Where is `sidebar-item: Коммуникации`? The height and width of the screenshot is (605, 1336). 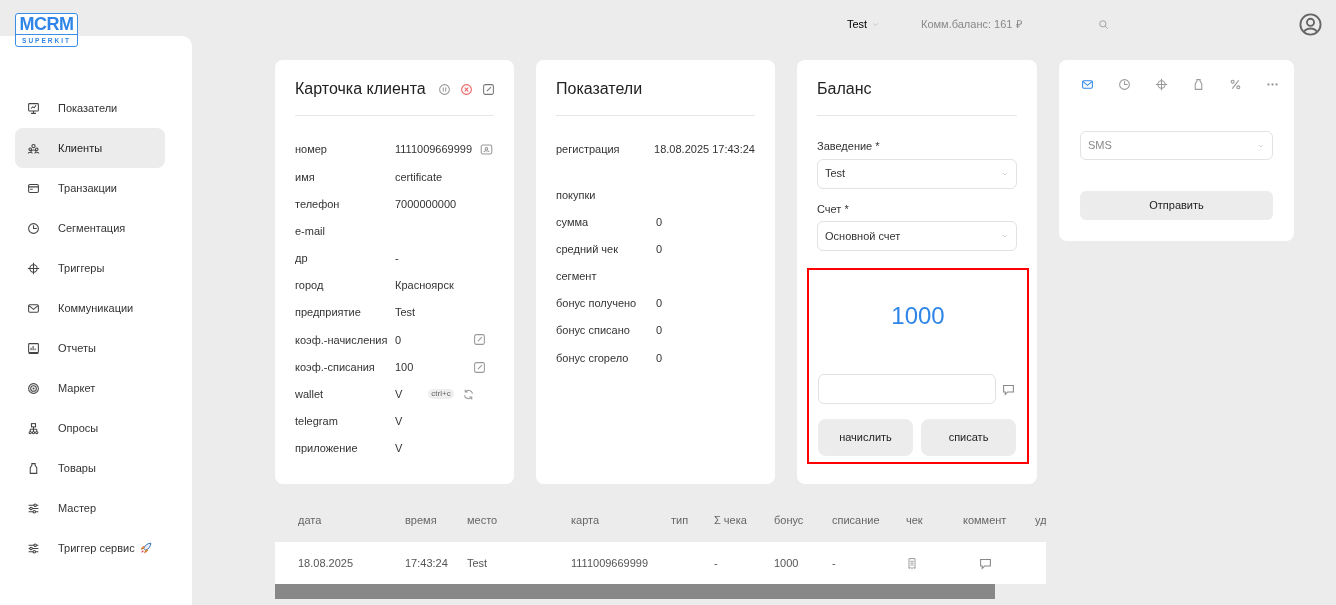 sidebar-item: Коммуникации is located at coordinates (90, 308).